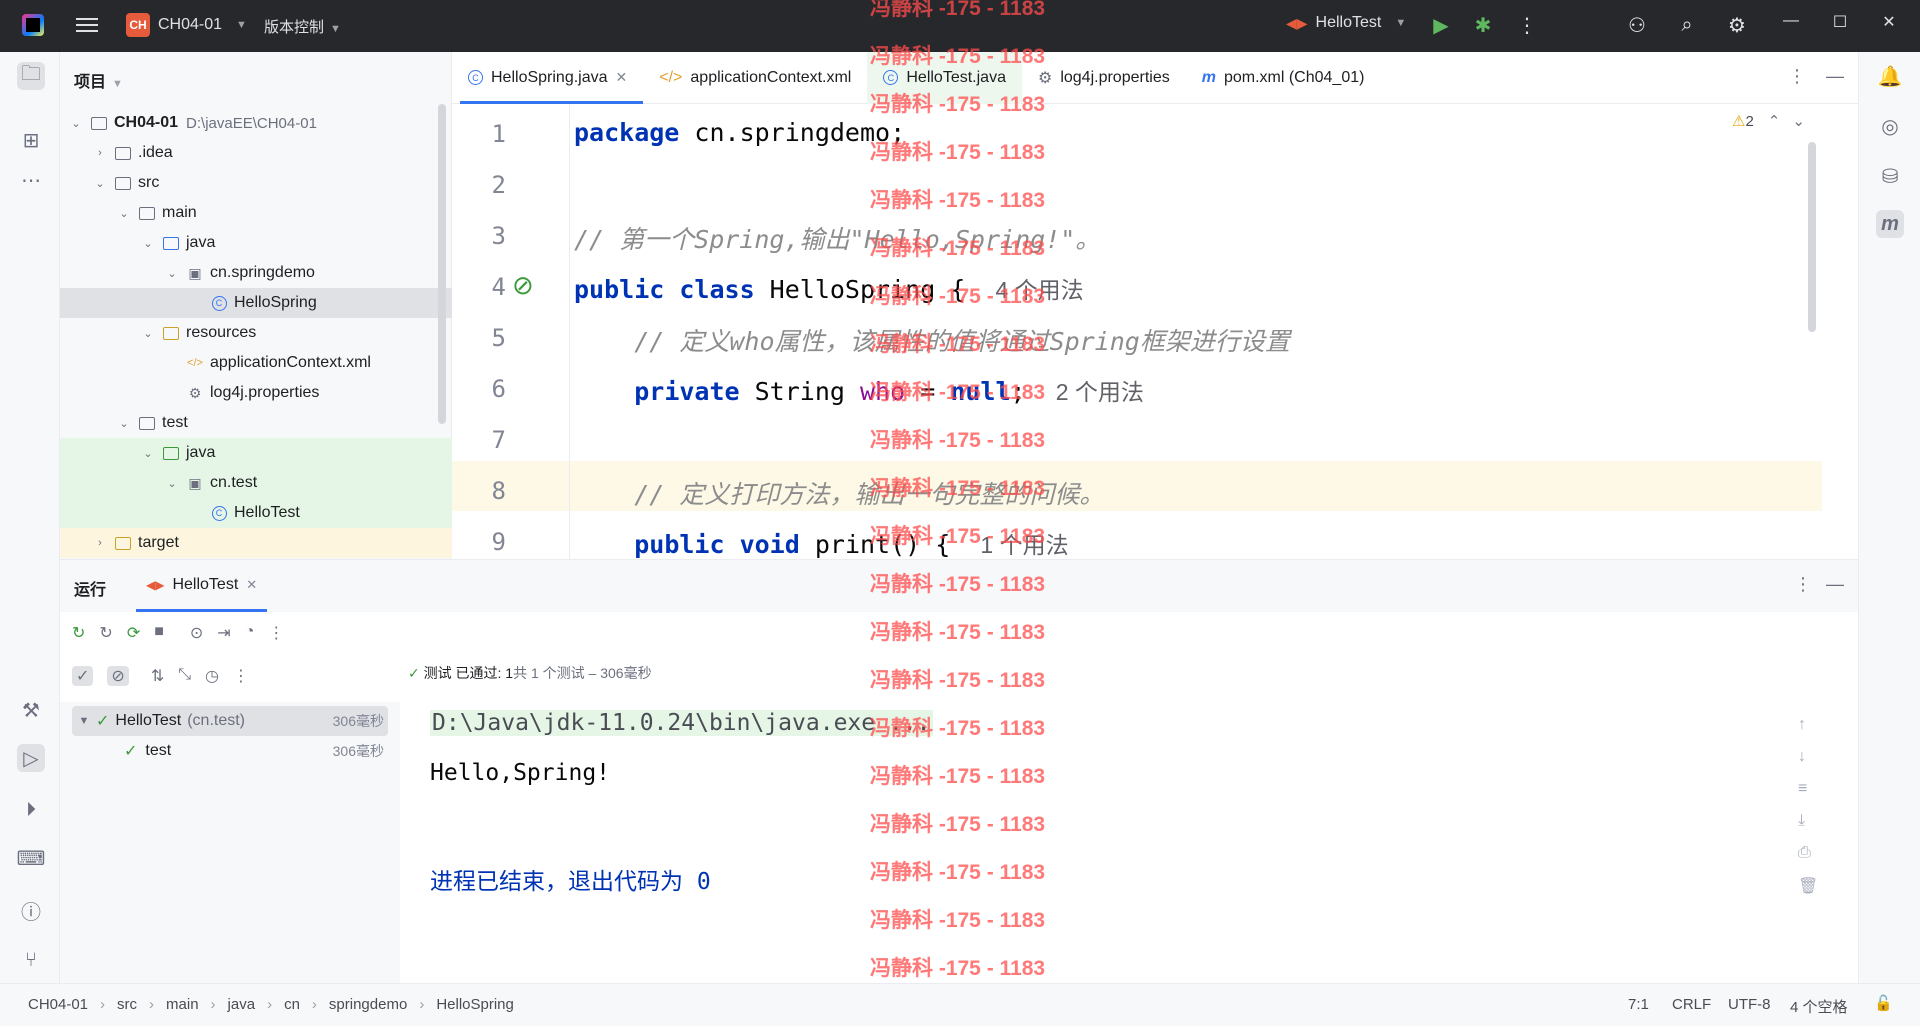 The width and height of the screenshot is (1920, 1026). Describe the element at coordinates (256, 303) in the screenshot. I see `tree-item: C HelloSpring` at that location.